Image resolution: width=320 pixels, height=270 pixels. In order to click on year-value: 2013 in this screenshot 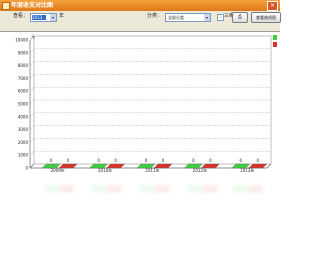, I will do `click(39, 17)`.